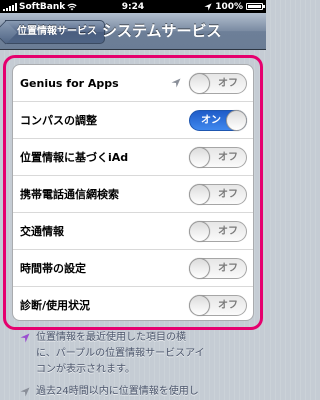  Describe the element at coordinates (133, 231) in the screenshot. I see `setting-row-traffic: 交通情報 オフ` at that location.